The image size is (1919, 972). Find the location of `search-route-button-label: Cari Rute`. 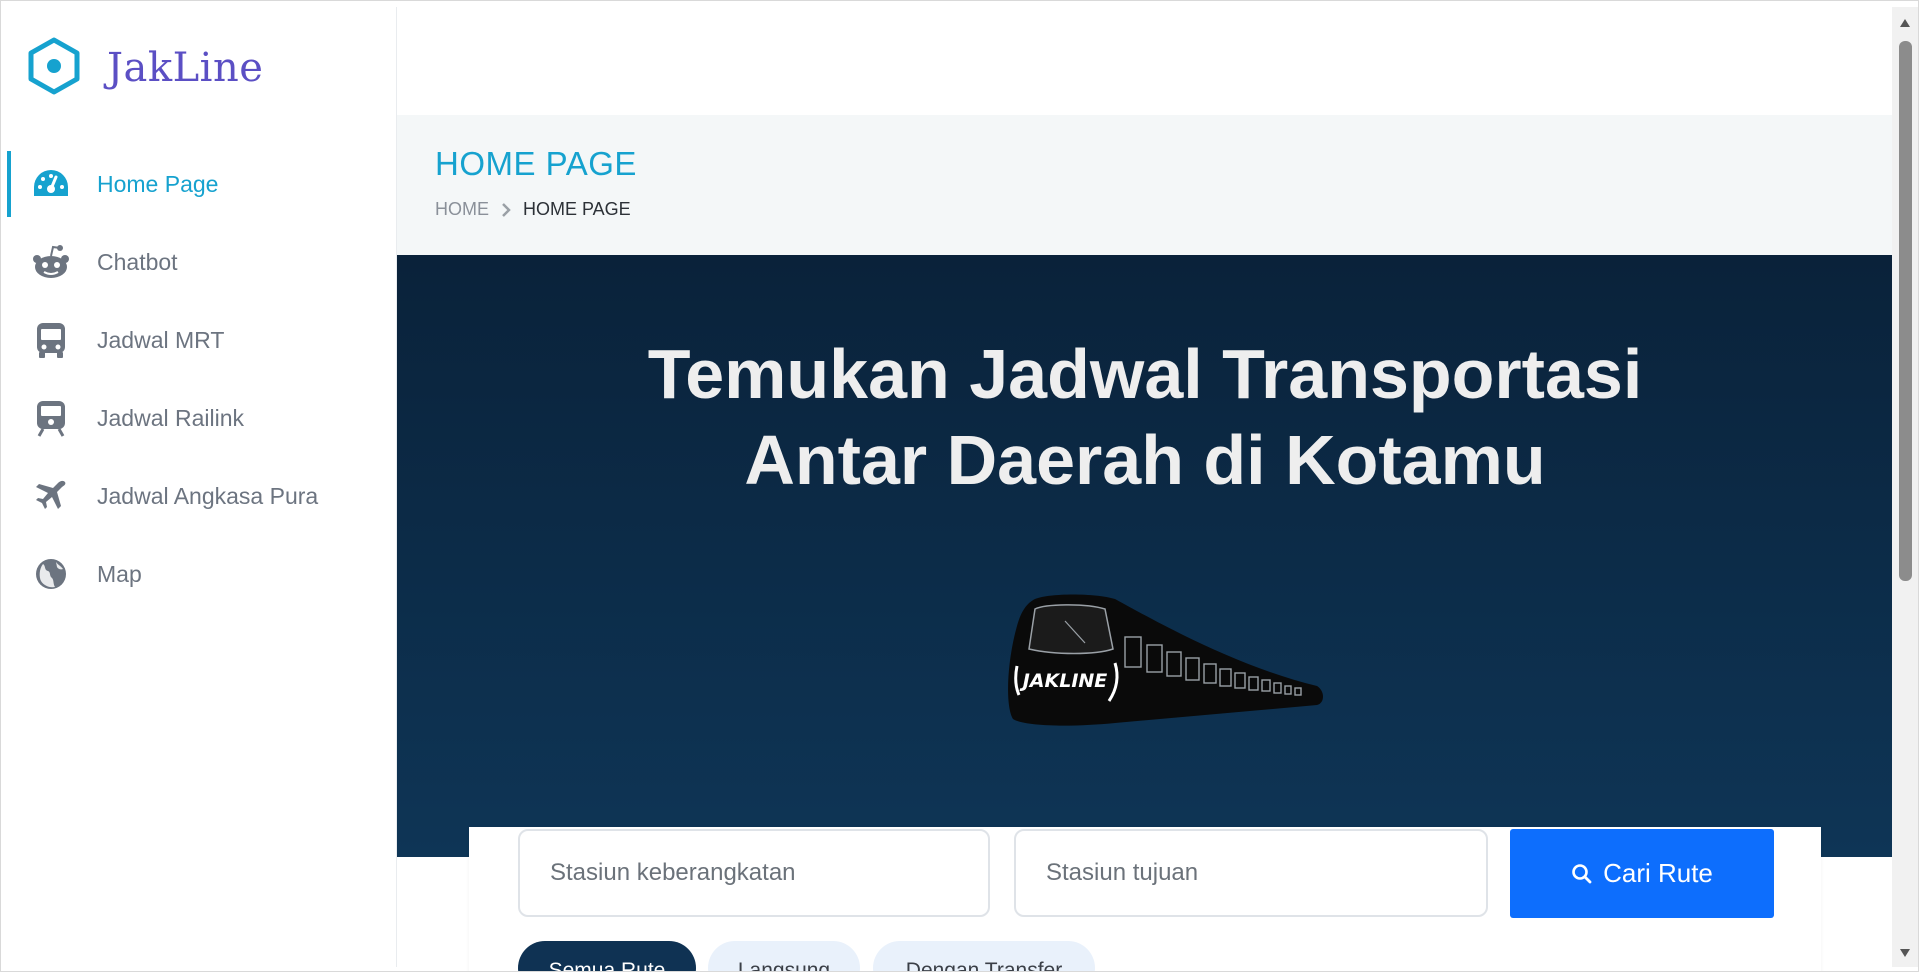

search-route-button-label: Cari Rute is located at coordinates (1658, 873).